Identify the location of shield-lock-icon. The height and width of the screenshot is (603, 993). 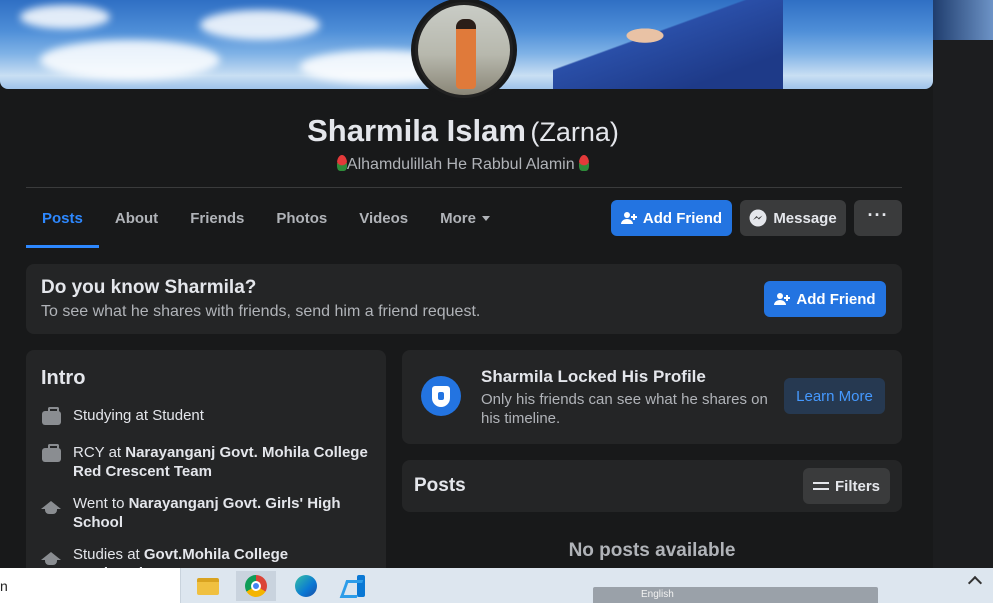
(441, 396).